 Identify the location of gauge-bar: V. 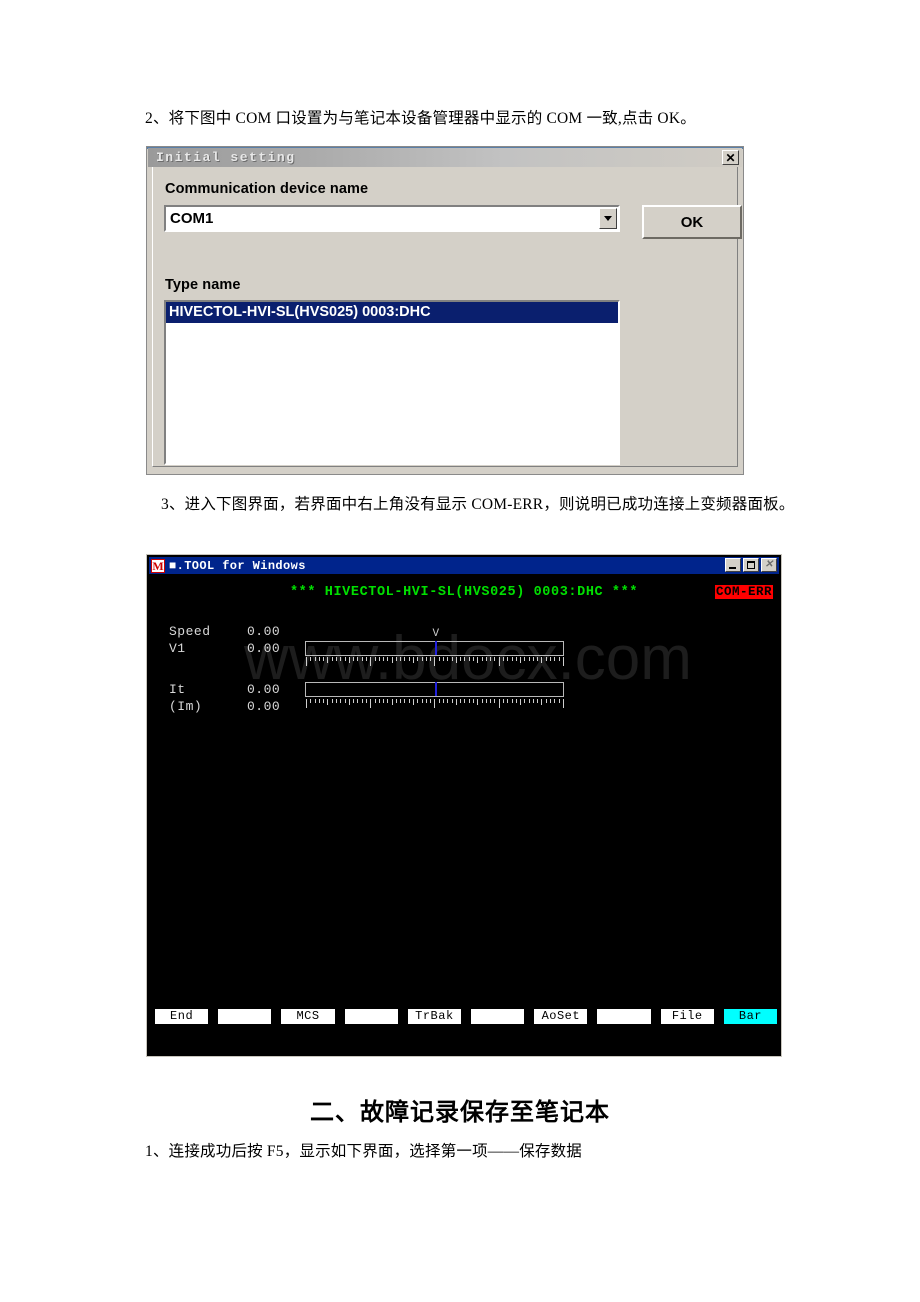
(435, 647).